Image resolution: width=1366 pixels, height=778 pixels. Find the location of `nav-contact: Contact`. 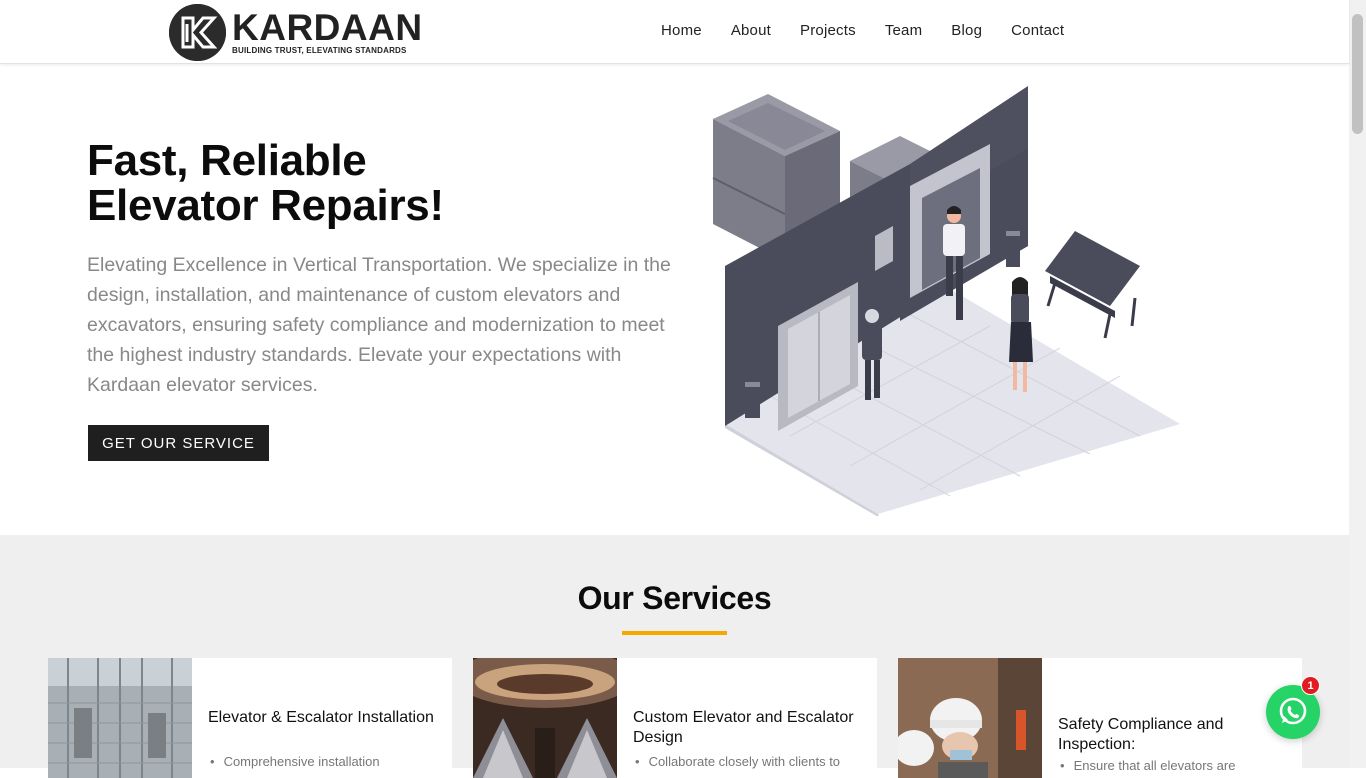

nav-contact: Contact is located at coordinates (1037, 30).